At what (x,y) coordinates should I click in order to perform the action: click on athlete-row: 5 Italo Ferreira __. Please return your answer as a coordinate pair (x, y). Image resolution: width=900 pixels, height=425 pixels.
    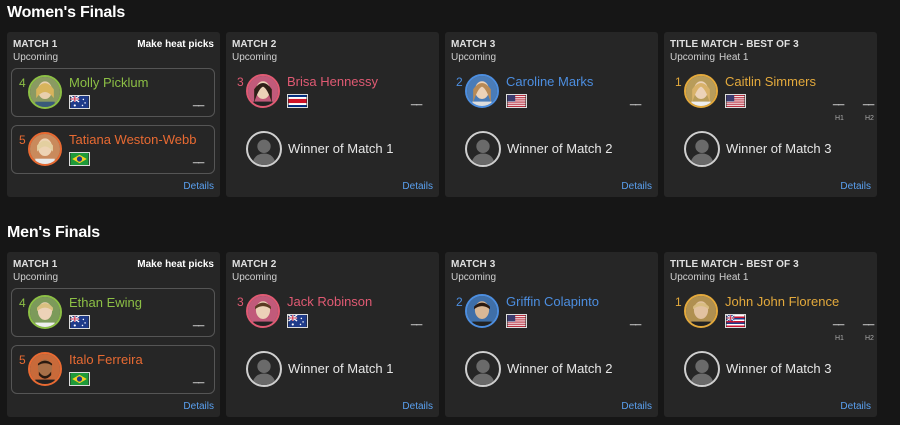
    Looking at the image, I should click on (113, 369).